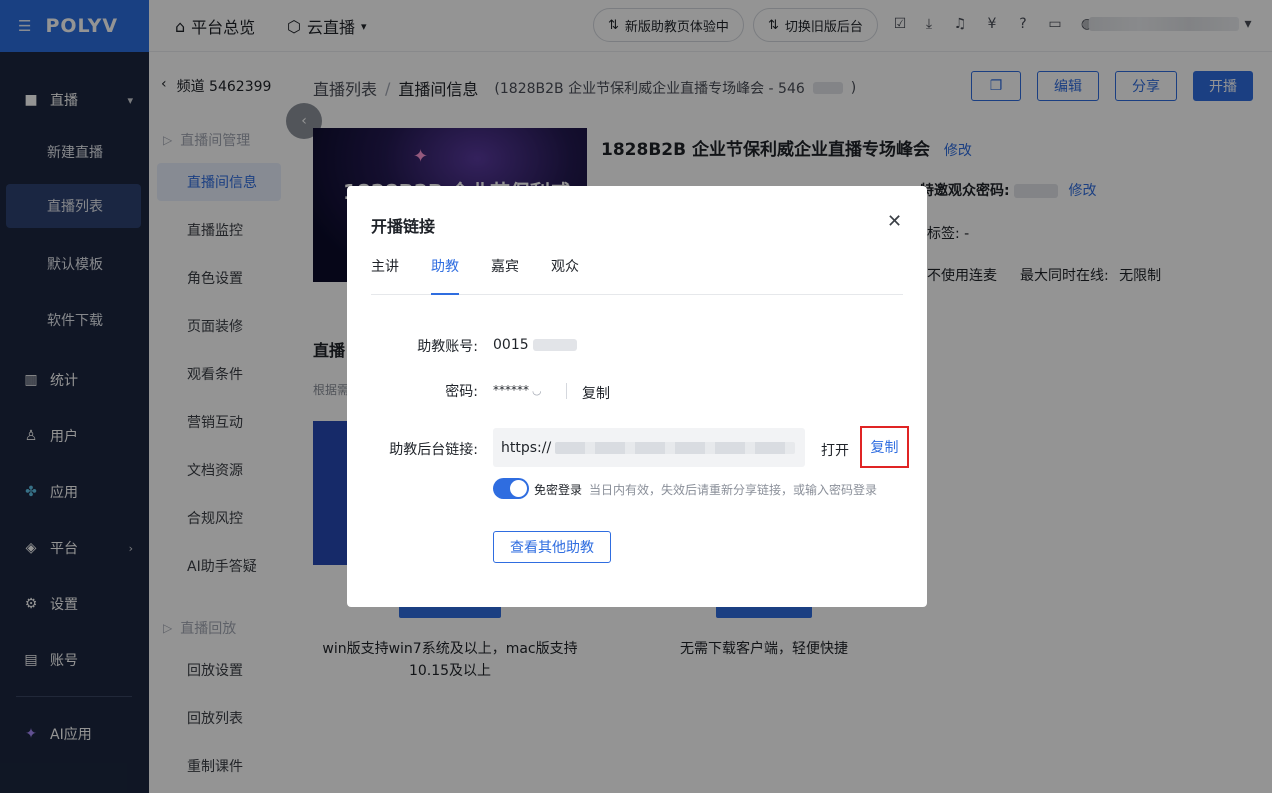 The width and height of the screenshot is (1272, 793). Describe the element at coordinates (511, 390) in the screenshot. I see `password-value: ******` at that location.